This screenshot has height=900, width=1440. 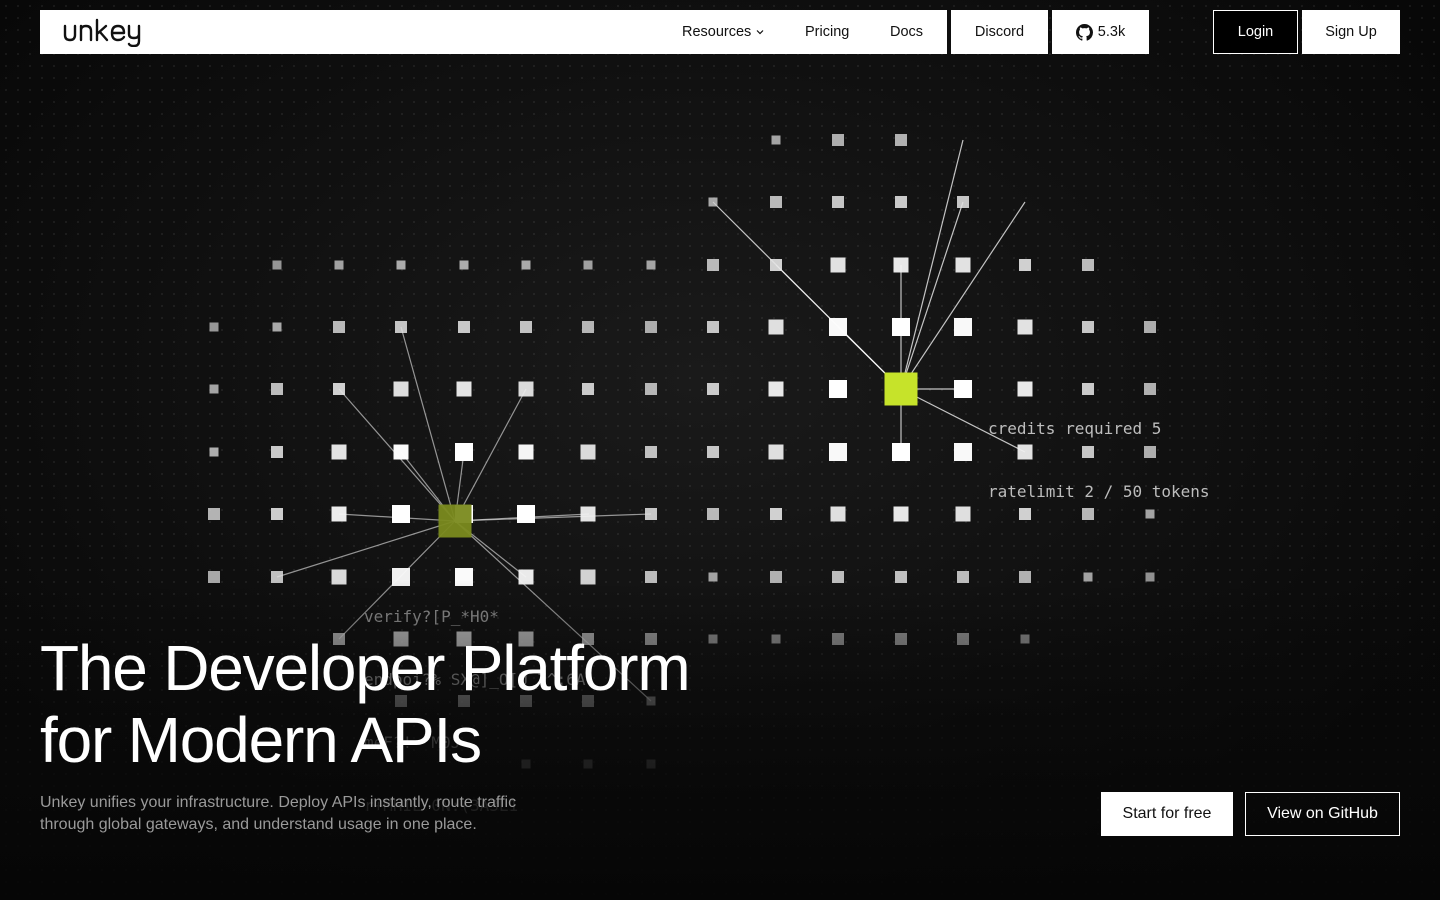 What do you see at coordinates (102, 33) in the screenshot?
I see `unkey-logo-mark` at bounding box center [102, 33].